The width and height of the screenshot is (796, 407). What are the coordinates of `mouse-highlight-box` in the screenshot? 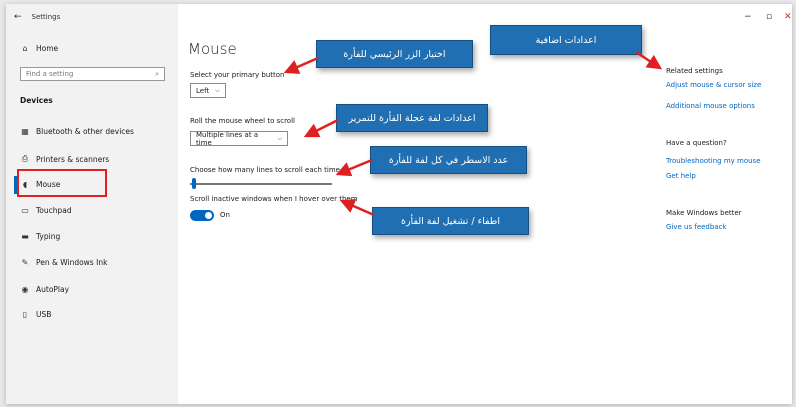 It's located at (62, 183).